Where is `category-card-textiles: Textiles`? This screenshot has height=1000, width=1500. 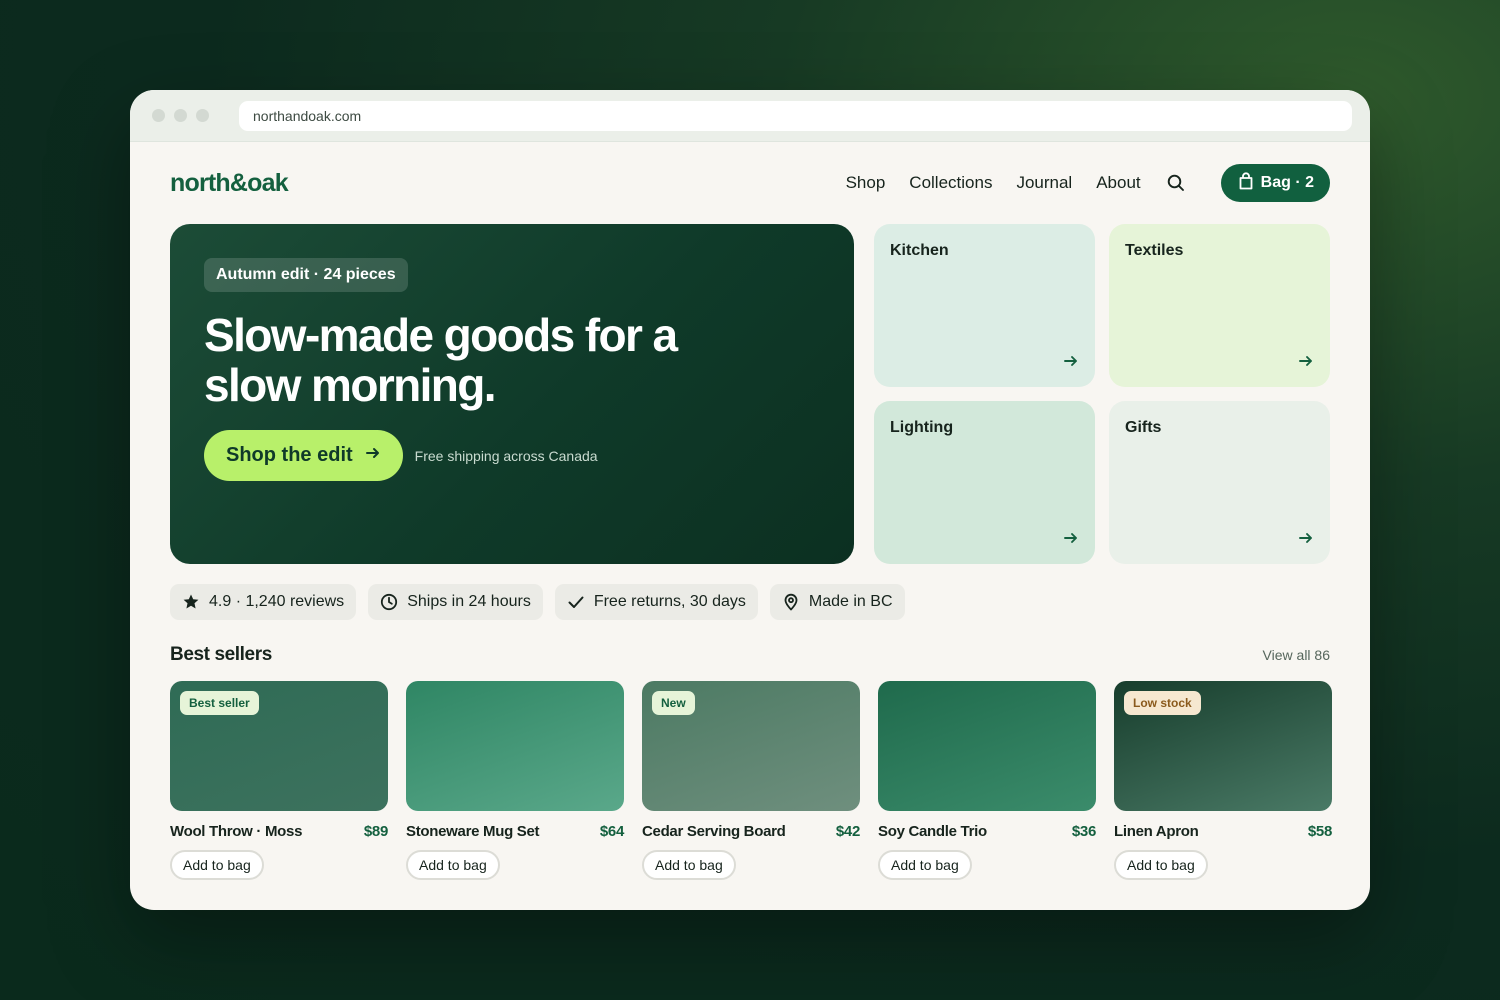 category-card-textiles: Textiles is located at coordinates (1219, 305).